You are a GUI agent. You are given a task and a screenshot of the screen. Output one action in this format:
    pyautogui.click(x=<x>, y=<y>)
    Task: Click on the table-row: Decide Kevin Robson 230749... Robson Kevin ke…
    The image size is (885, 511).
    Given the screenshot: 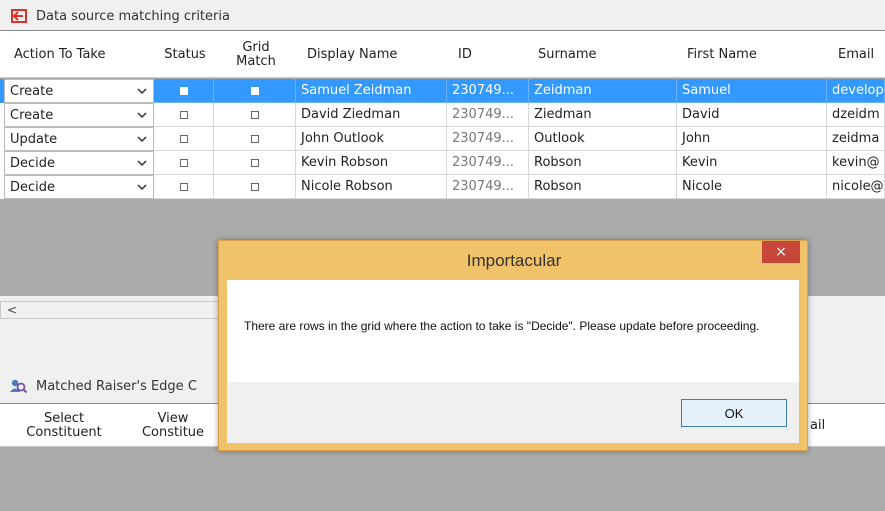 What is the action you would take?
    pyautogui.click(x=442, y=163)
    